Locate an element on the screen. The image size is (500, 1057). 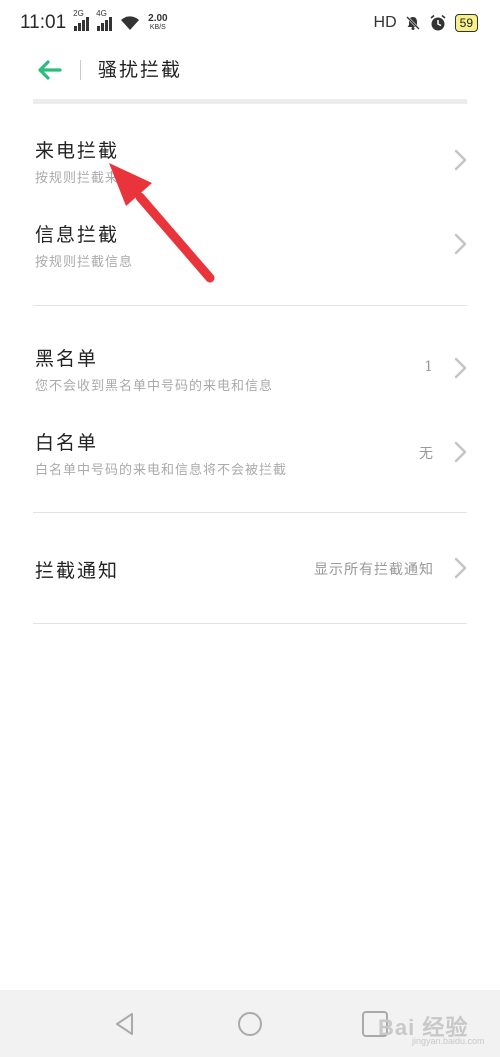
alarm-icon is located at coordinates (438, 22).